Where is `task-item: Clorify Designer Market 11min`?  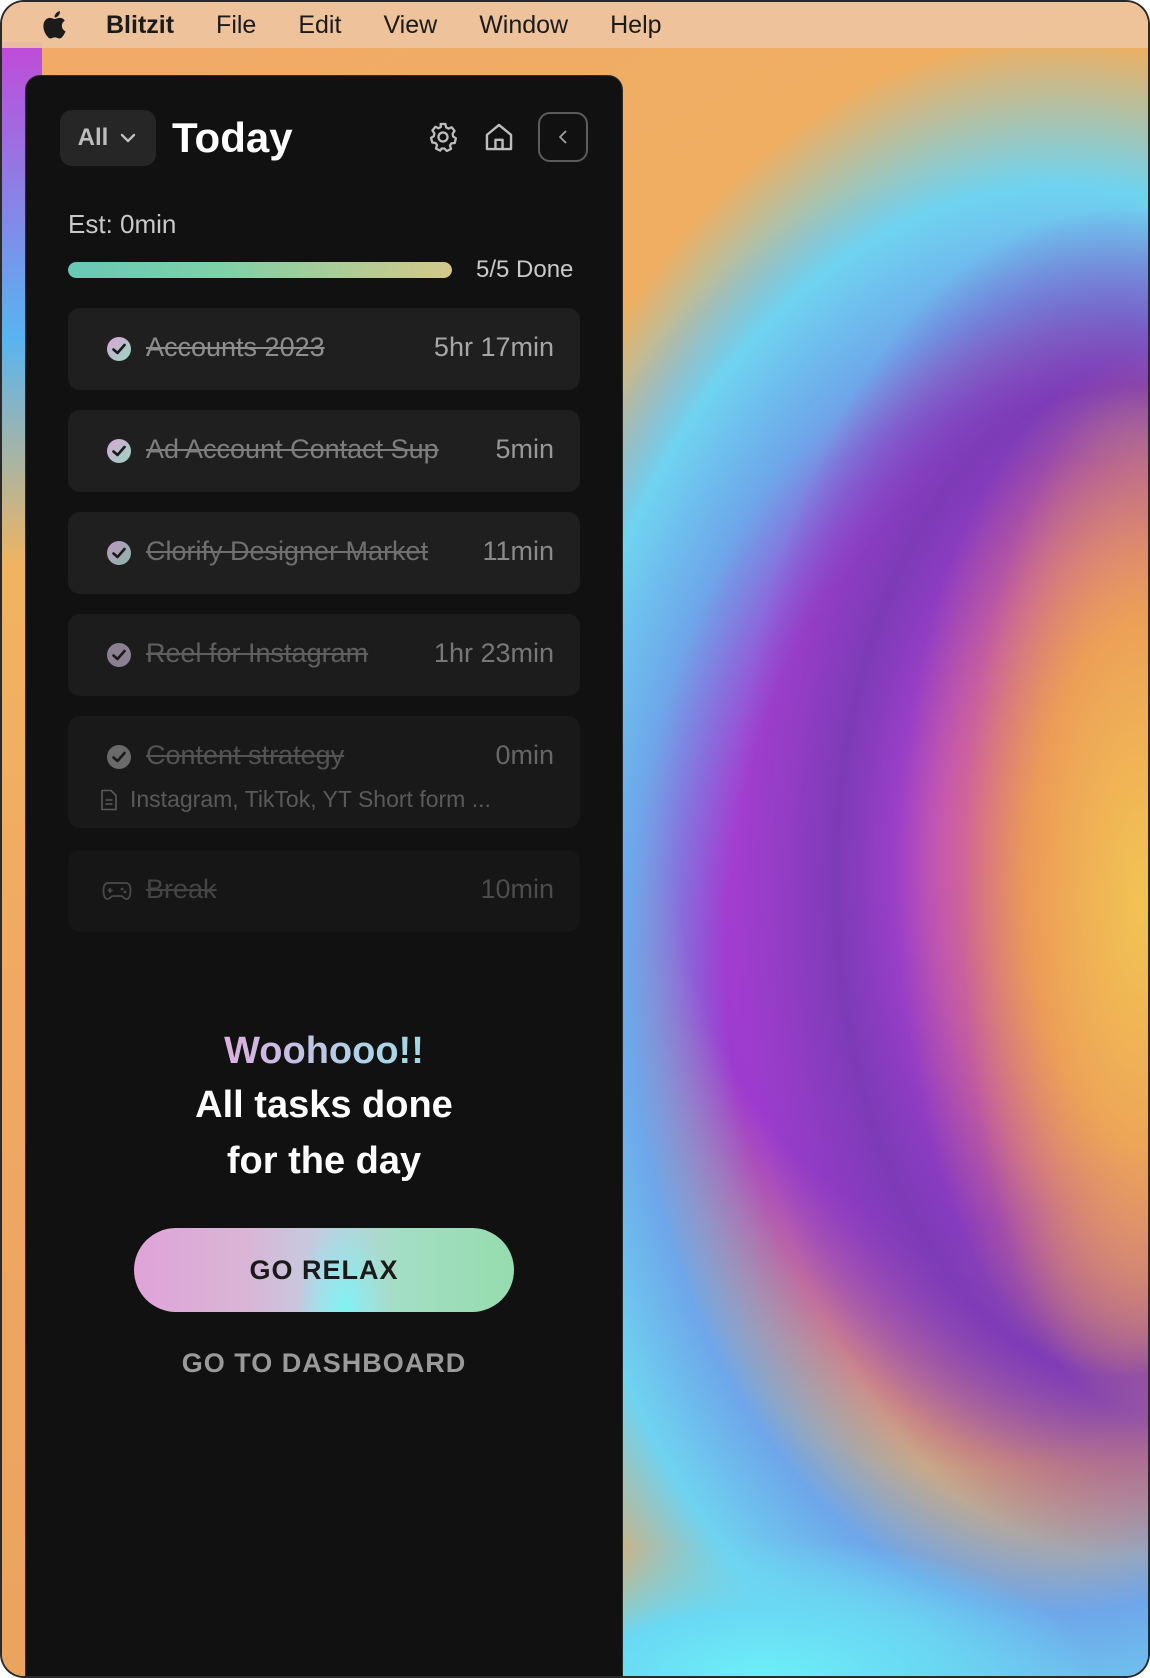
task-item: Clorify Designer Market 11min is located at coordinates (324, 553).